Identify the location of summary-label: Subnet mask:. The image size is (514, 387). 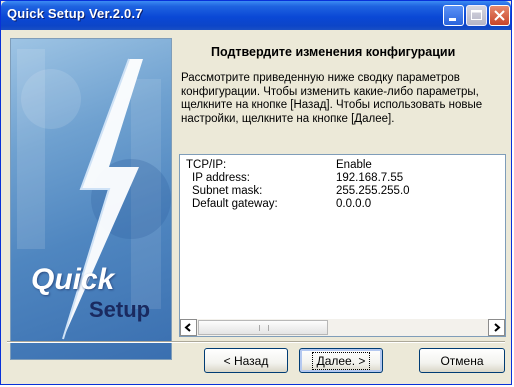
(227, 191).